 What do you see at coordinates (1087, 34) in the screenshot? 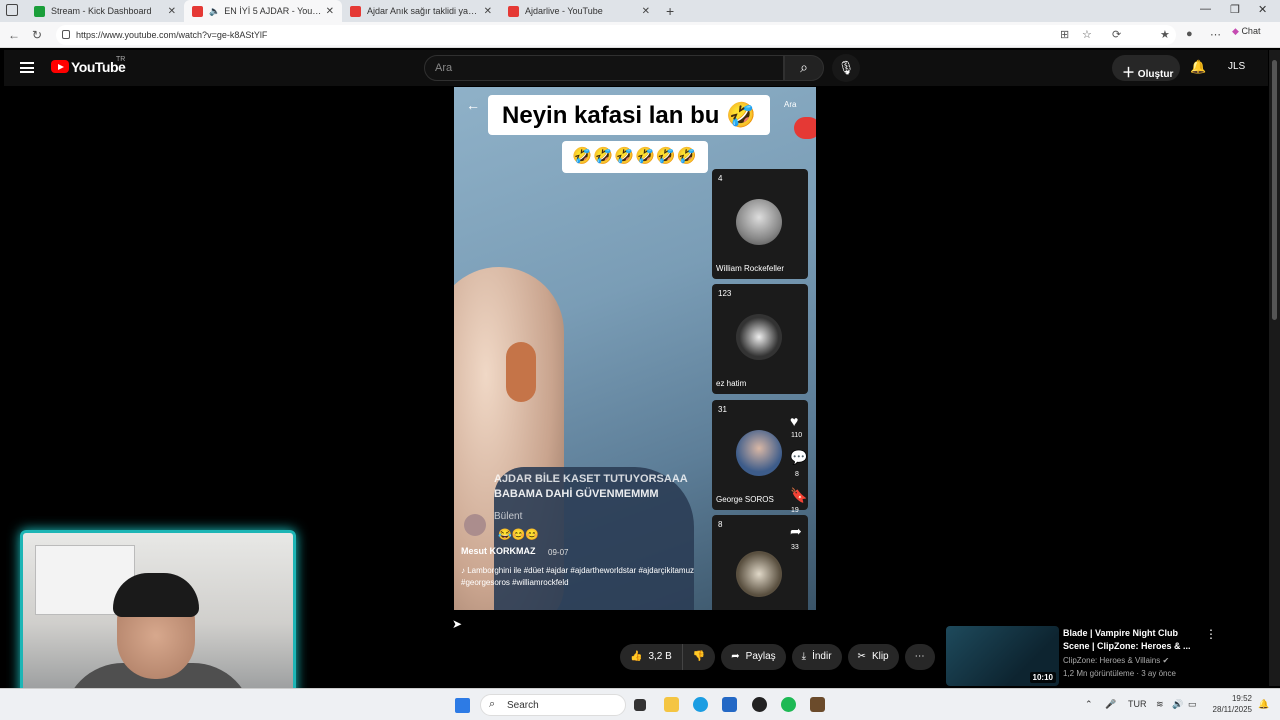
I see `favorite-star-icon: ☆` at bounding box center [1087, 34].